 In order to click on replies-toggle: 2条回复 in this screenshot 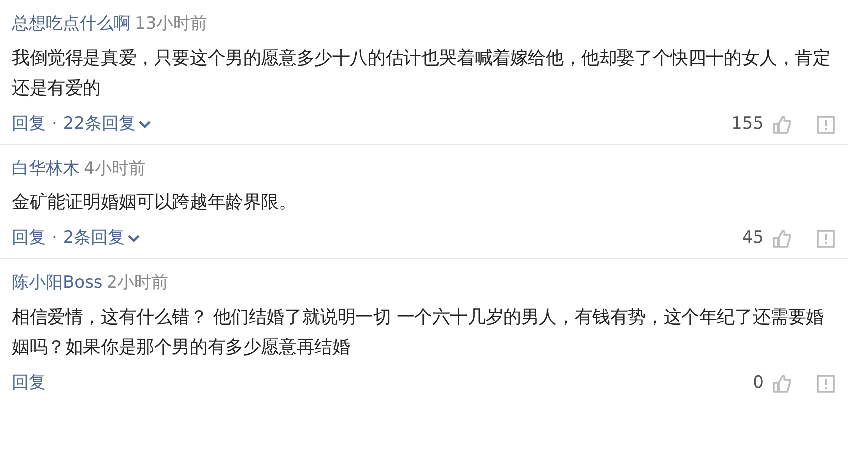, I will do `click(102, 239)`.